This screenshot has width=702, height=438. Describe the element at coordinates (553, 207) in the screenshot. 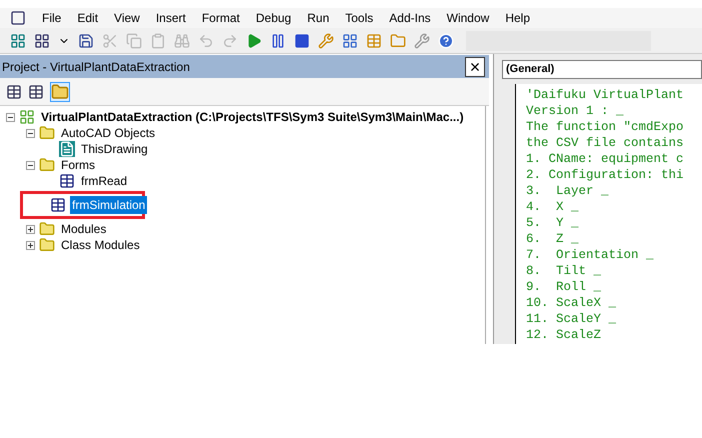

I see `code-line: 4. X _` at that location.